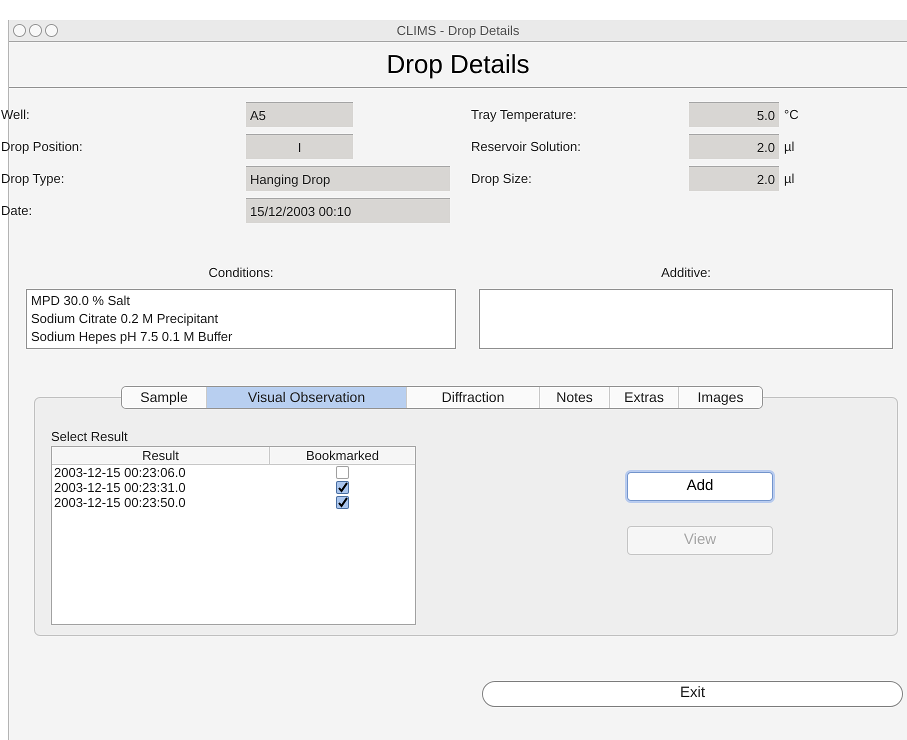  Describe the element at coordinates (700, 486) in the screenshot. I see `add-button: Add` at that location.